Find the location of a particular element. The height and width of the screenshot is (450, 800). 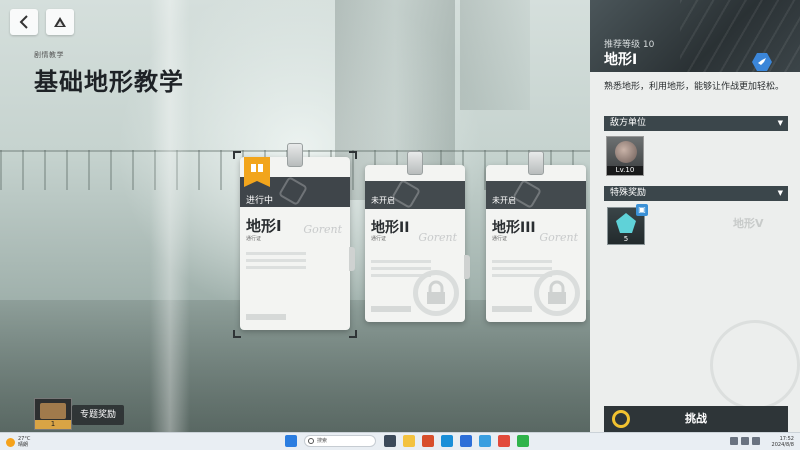

store-icon is located at coordinates (466, 441).